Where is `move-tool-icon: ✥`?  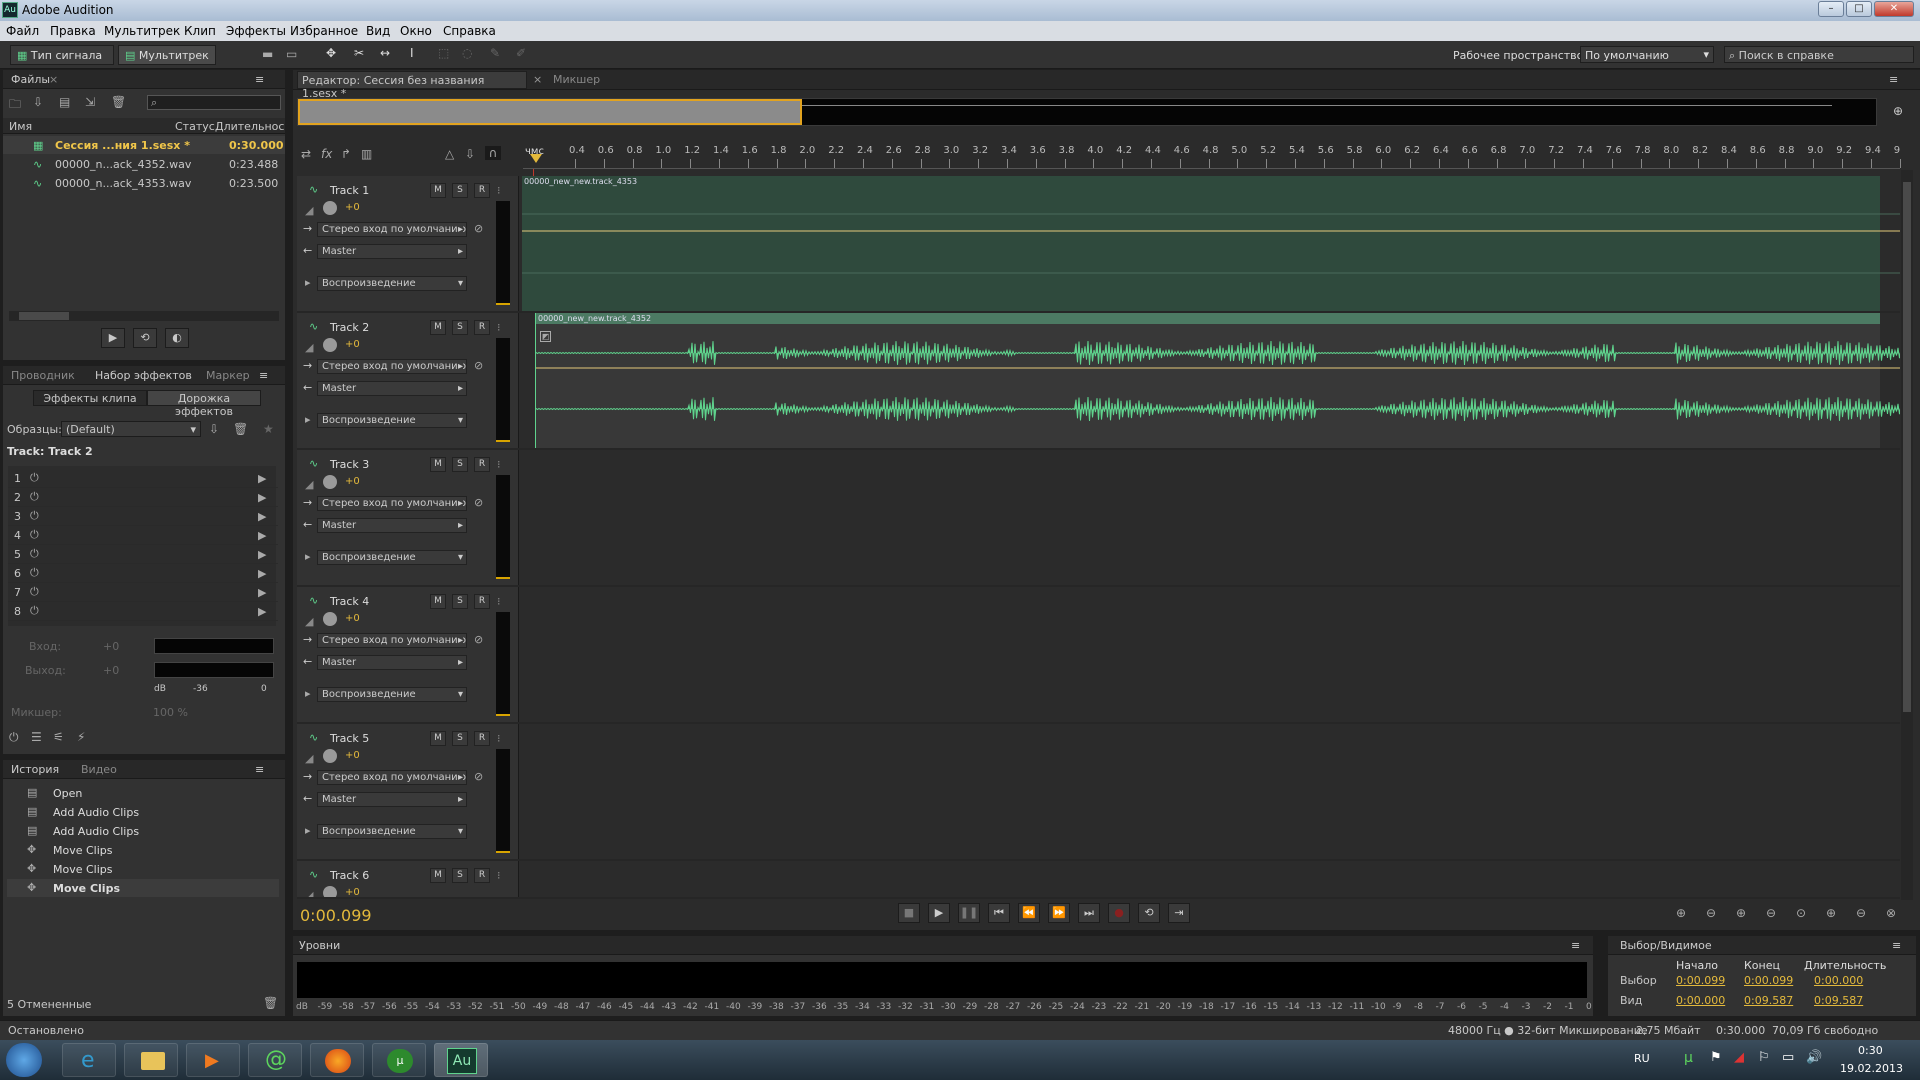 move-tool-icon: ✥ is located at coordinates (331, 53).